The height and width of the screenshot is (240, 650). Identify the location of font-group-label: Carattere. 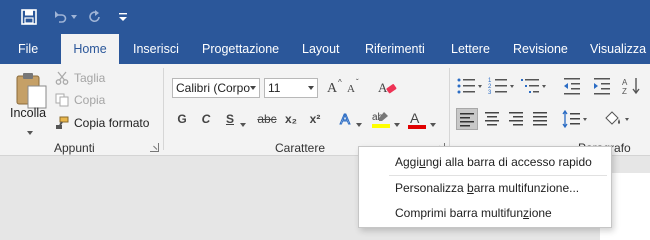
(300, 148).